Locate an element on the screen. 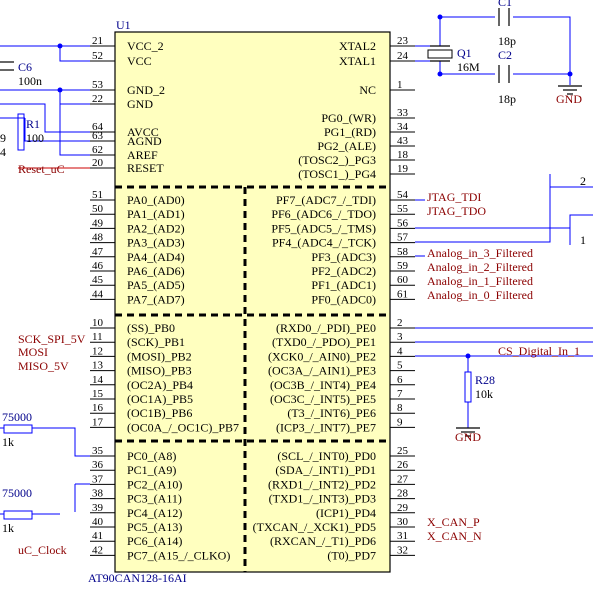 The width and height of the screenshot is (593, 599). pin-number: 6 is located at coordinates (400, 380).